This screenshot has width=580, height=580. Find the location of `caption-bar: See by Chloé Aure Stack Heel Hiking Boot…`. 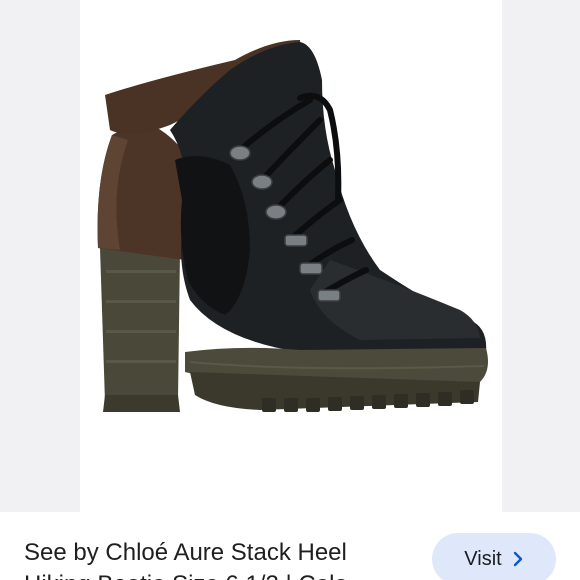

caption-bar: See by Chloé Aure Stack Heel Hiking Boot… is located at coordinates (290, 546).